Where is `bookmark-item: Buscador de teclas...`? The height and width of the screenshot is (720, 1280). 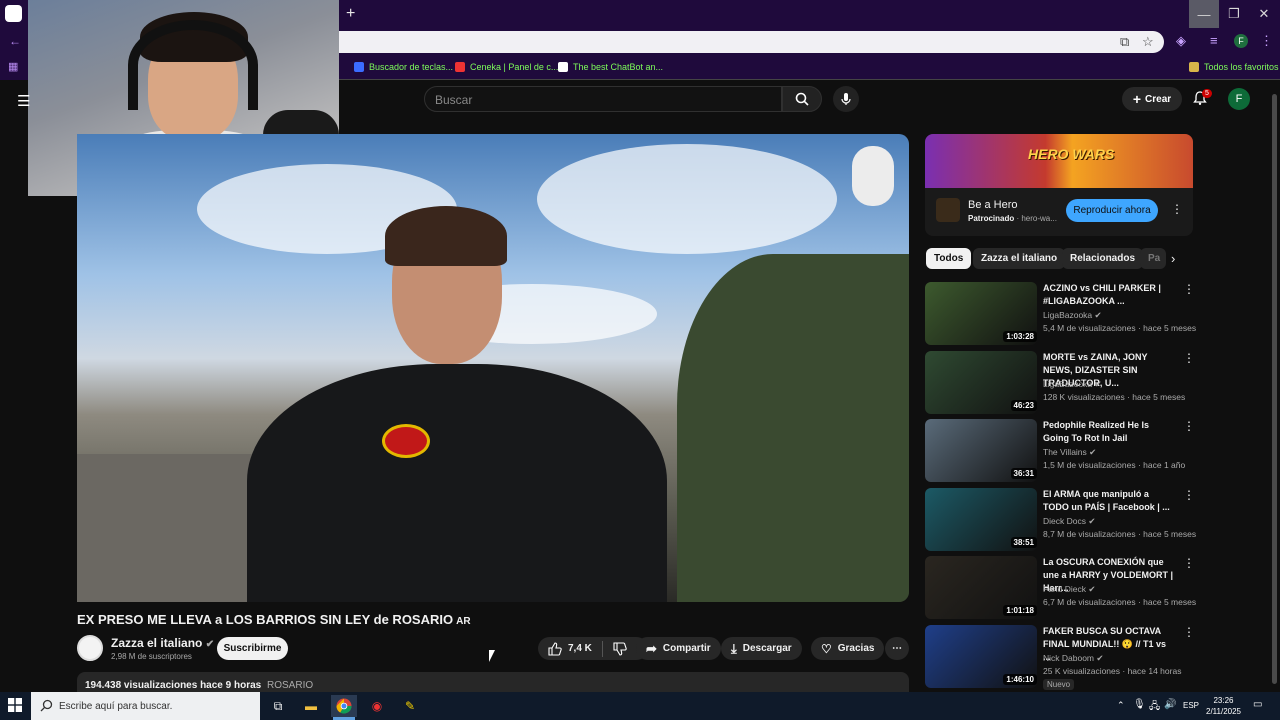
bookmark-item: Buscador de teclas... is located at coordinates (403, 67).